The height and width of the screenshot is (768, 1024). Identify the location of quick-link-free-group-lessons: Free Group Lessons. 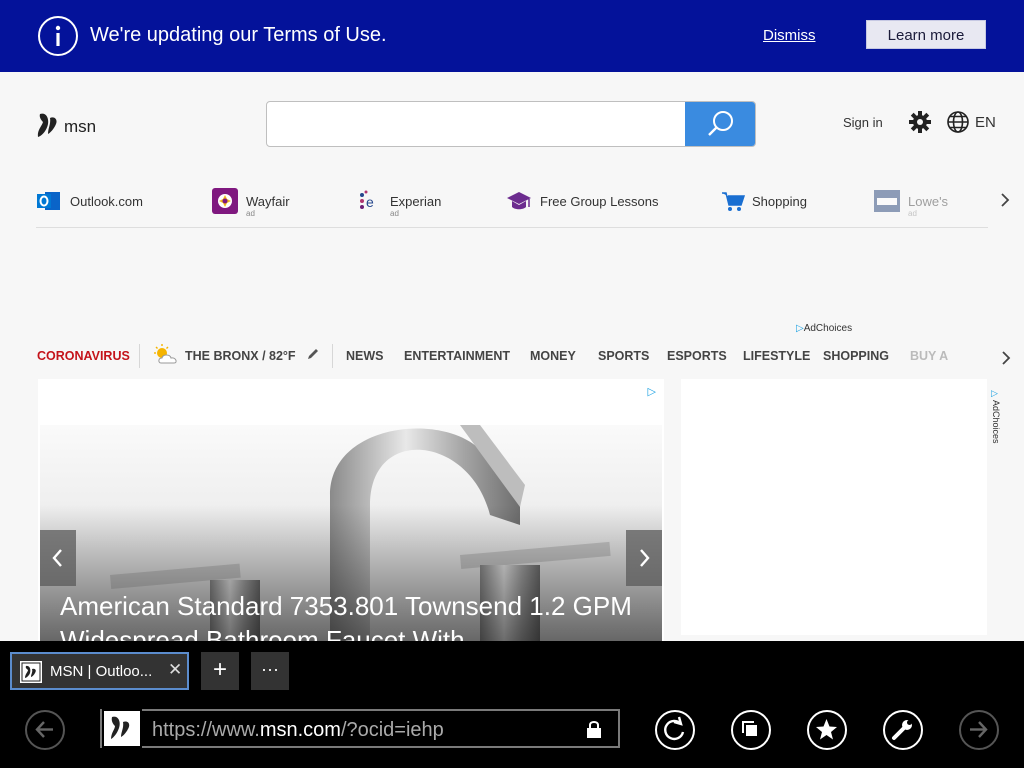
(591, 203).